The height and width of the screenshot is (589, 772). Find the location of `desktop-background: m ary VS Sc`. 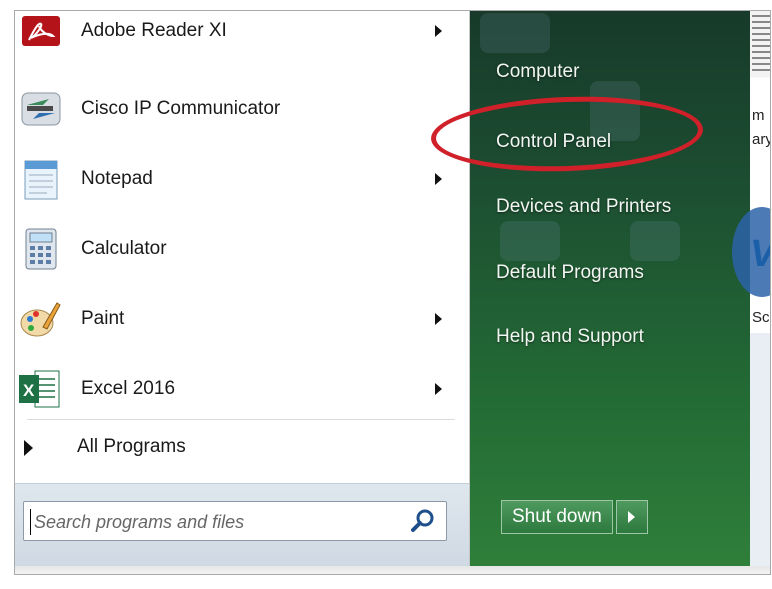

desktop-background: m ary VS Sc is located at coordinates (751, 288).